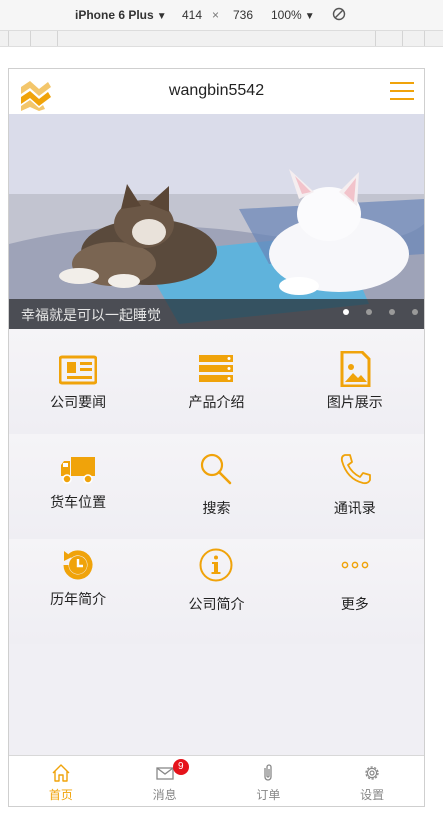  What do you see at coordinates (78, 402) in the screenshot?
I see `grid-item-label: 公司要闻` at bounding box center [78, 402].